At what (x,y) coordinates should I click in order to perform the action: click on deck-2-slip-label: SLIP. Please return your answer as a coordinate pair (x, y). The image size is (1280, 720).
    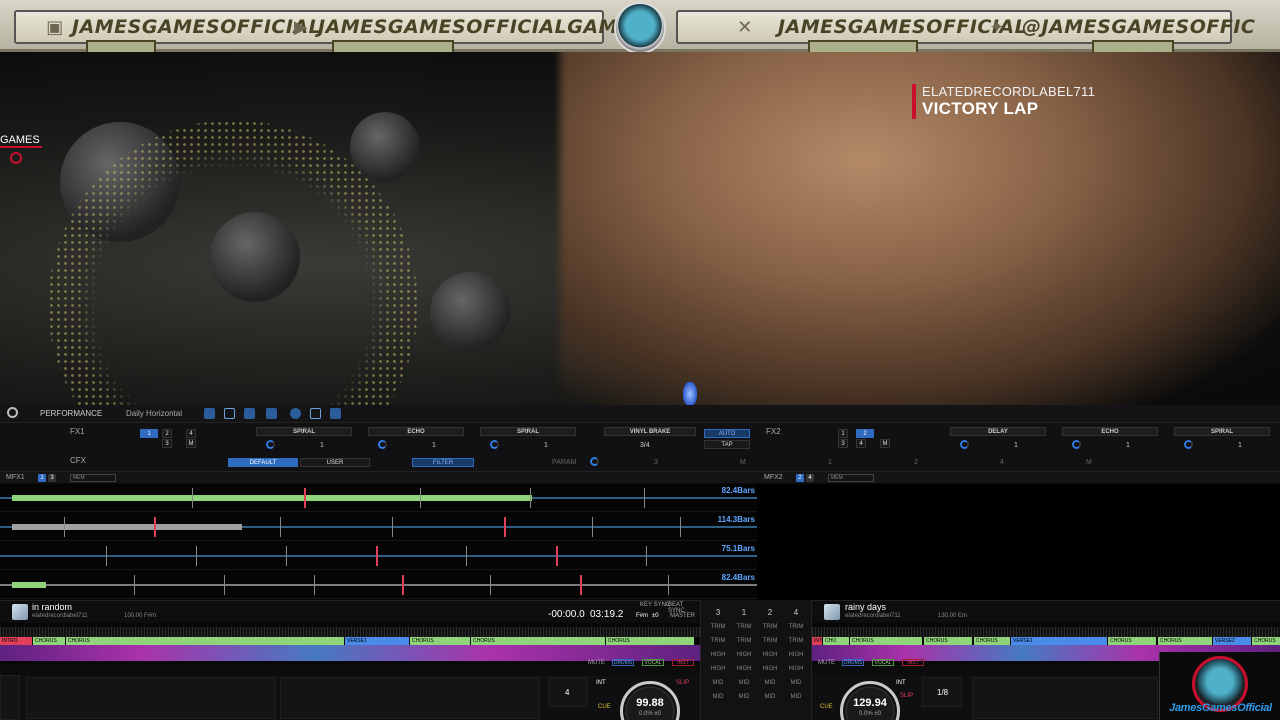
    Looking at the image, I should click on (906, 696).